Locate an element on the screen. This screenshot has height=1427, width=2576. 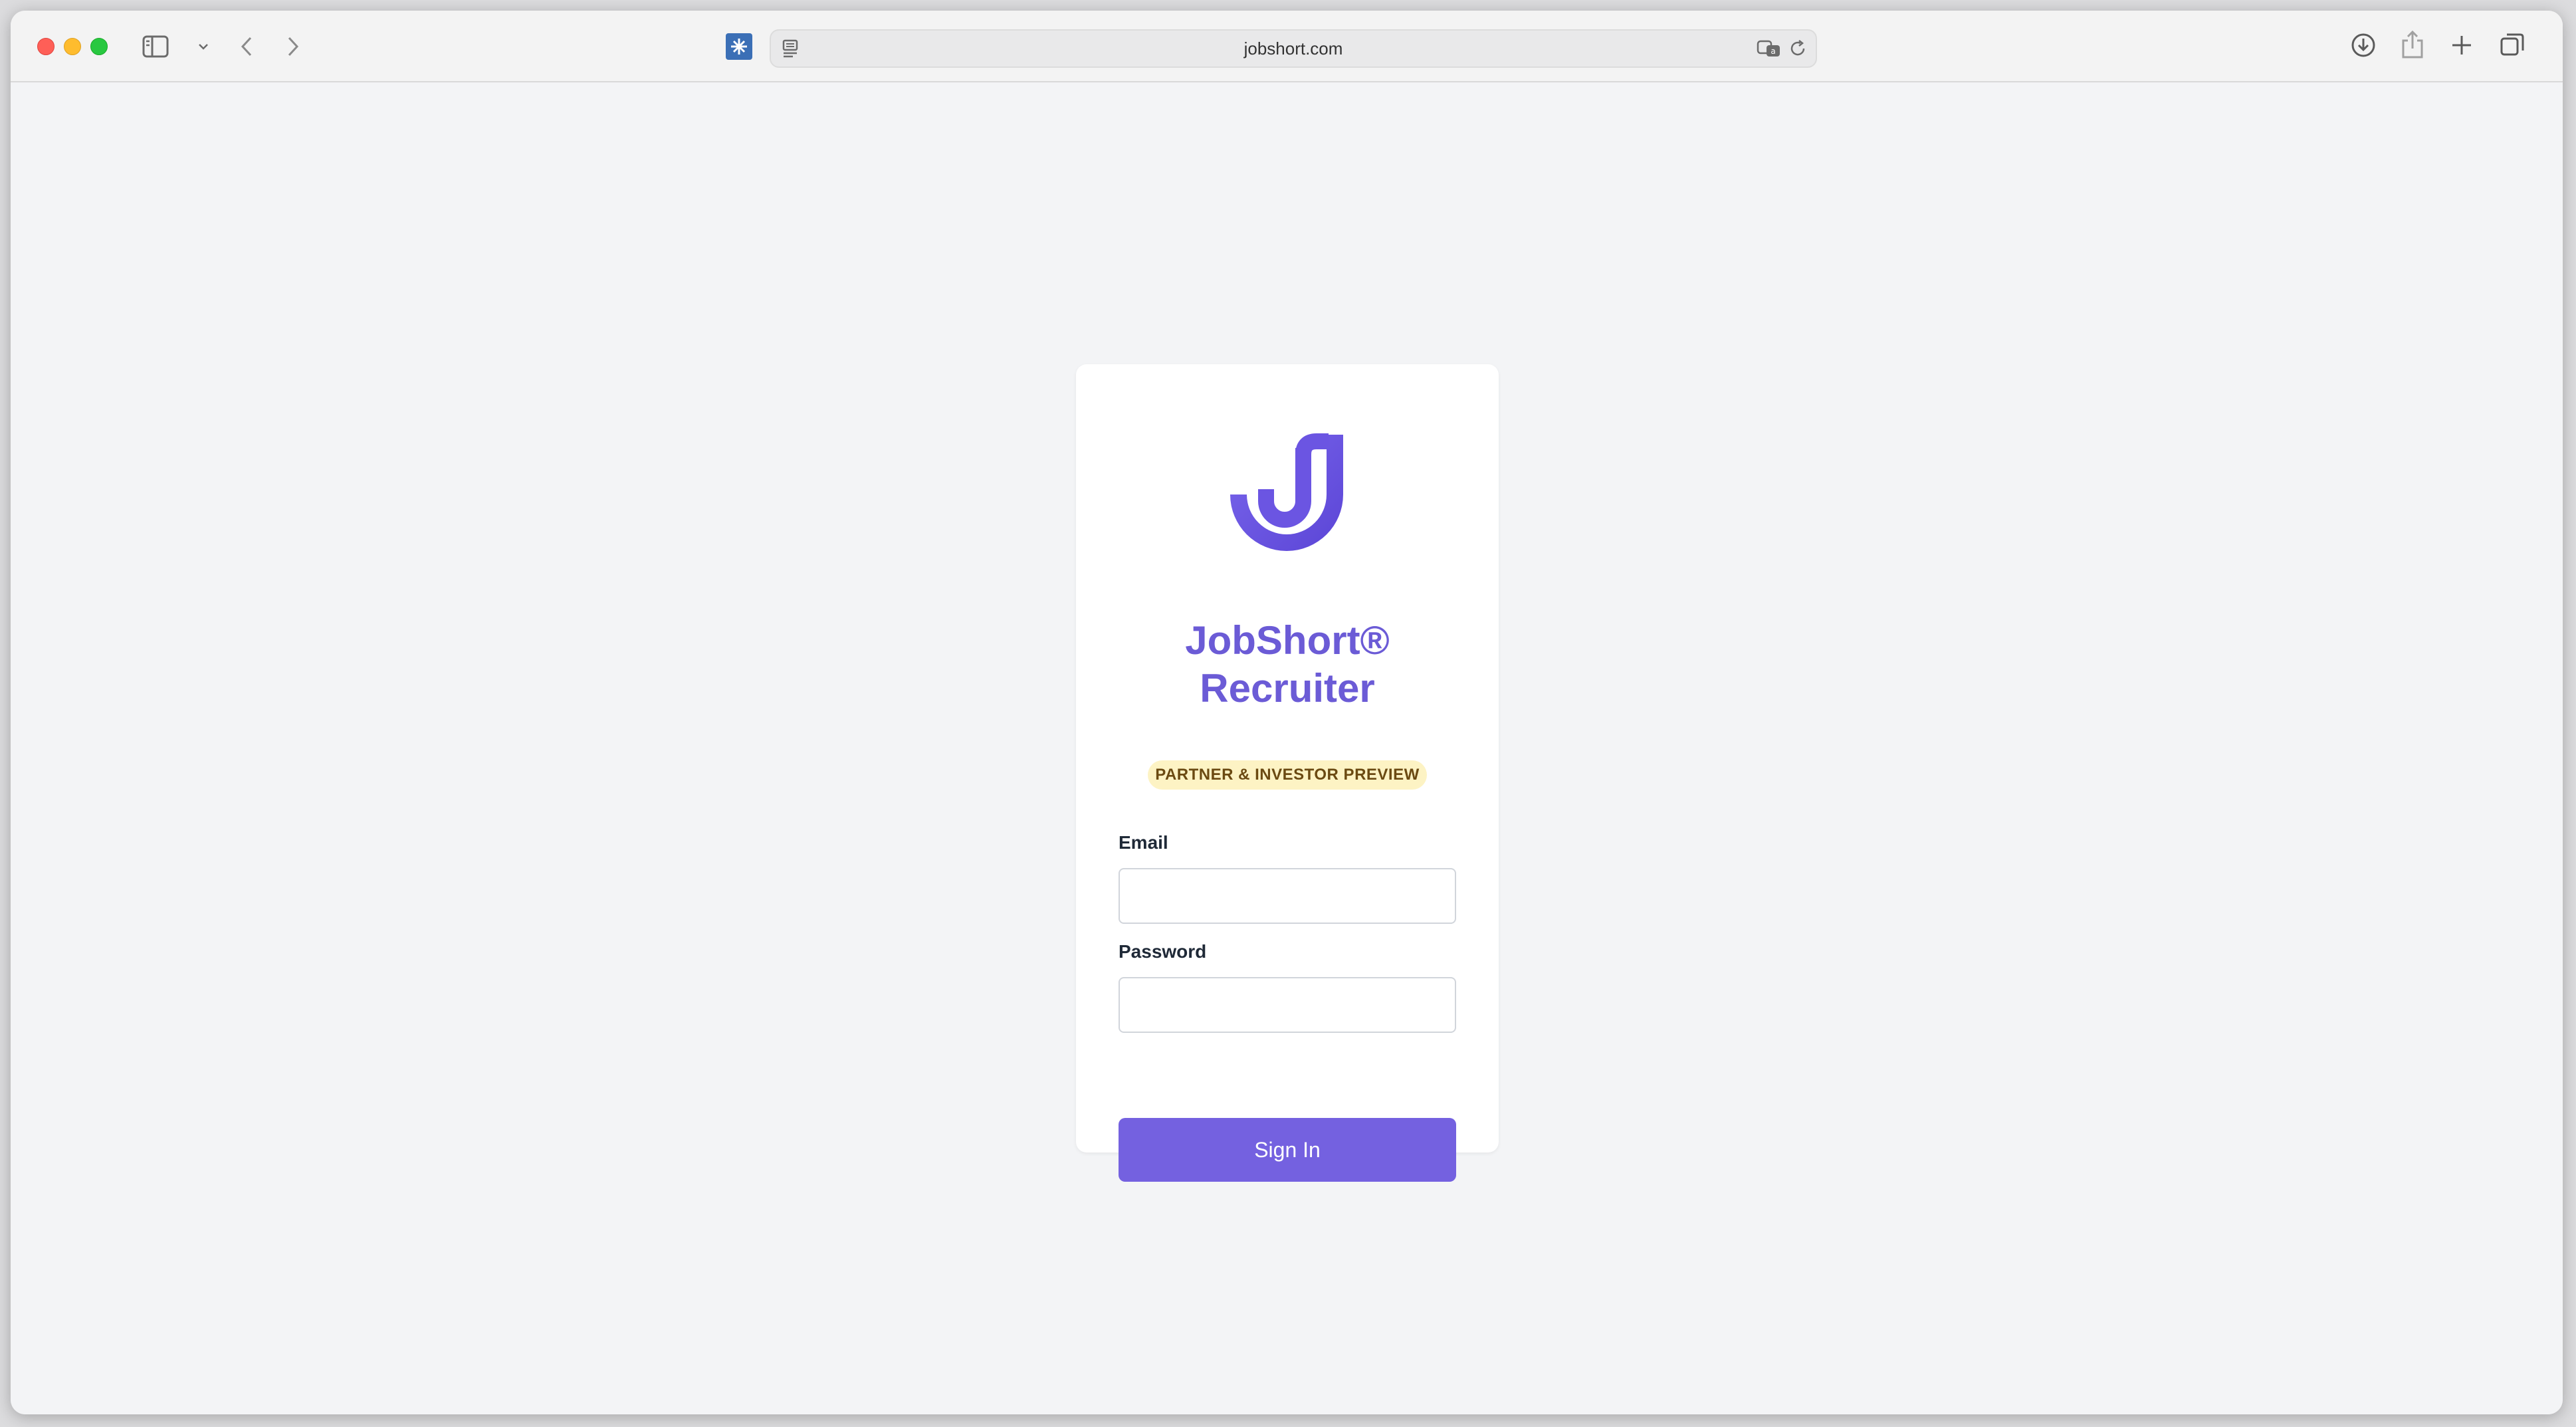
jobshort-logo-icon is located at coordinates (1287, 494).